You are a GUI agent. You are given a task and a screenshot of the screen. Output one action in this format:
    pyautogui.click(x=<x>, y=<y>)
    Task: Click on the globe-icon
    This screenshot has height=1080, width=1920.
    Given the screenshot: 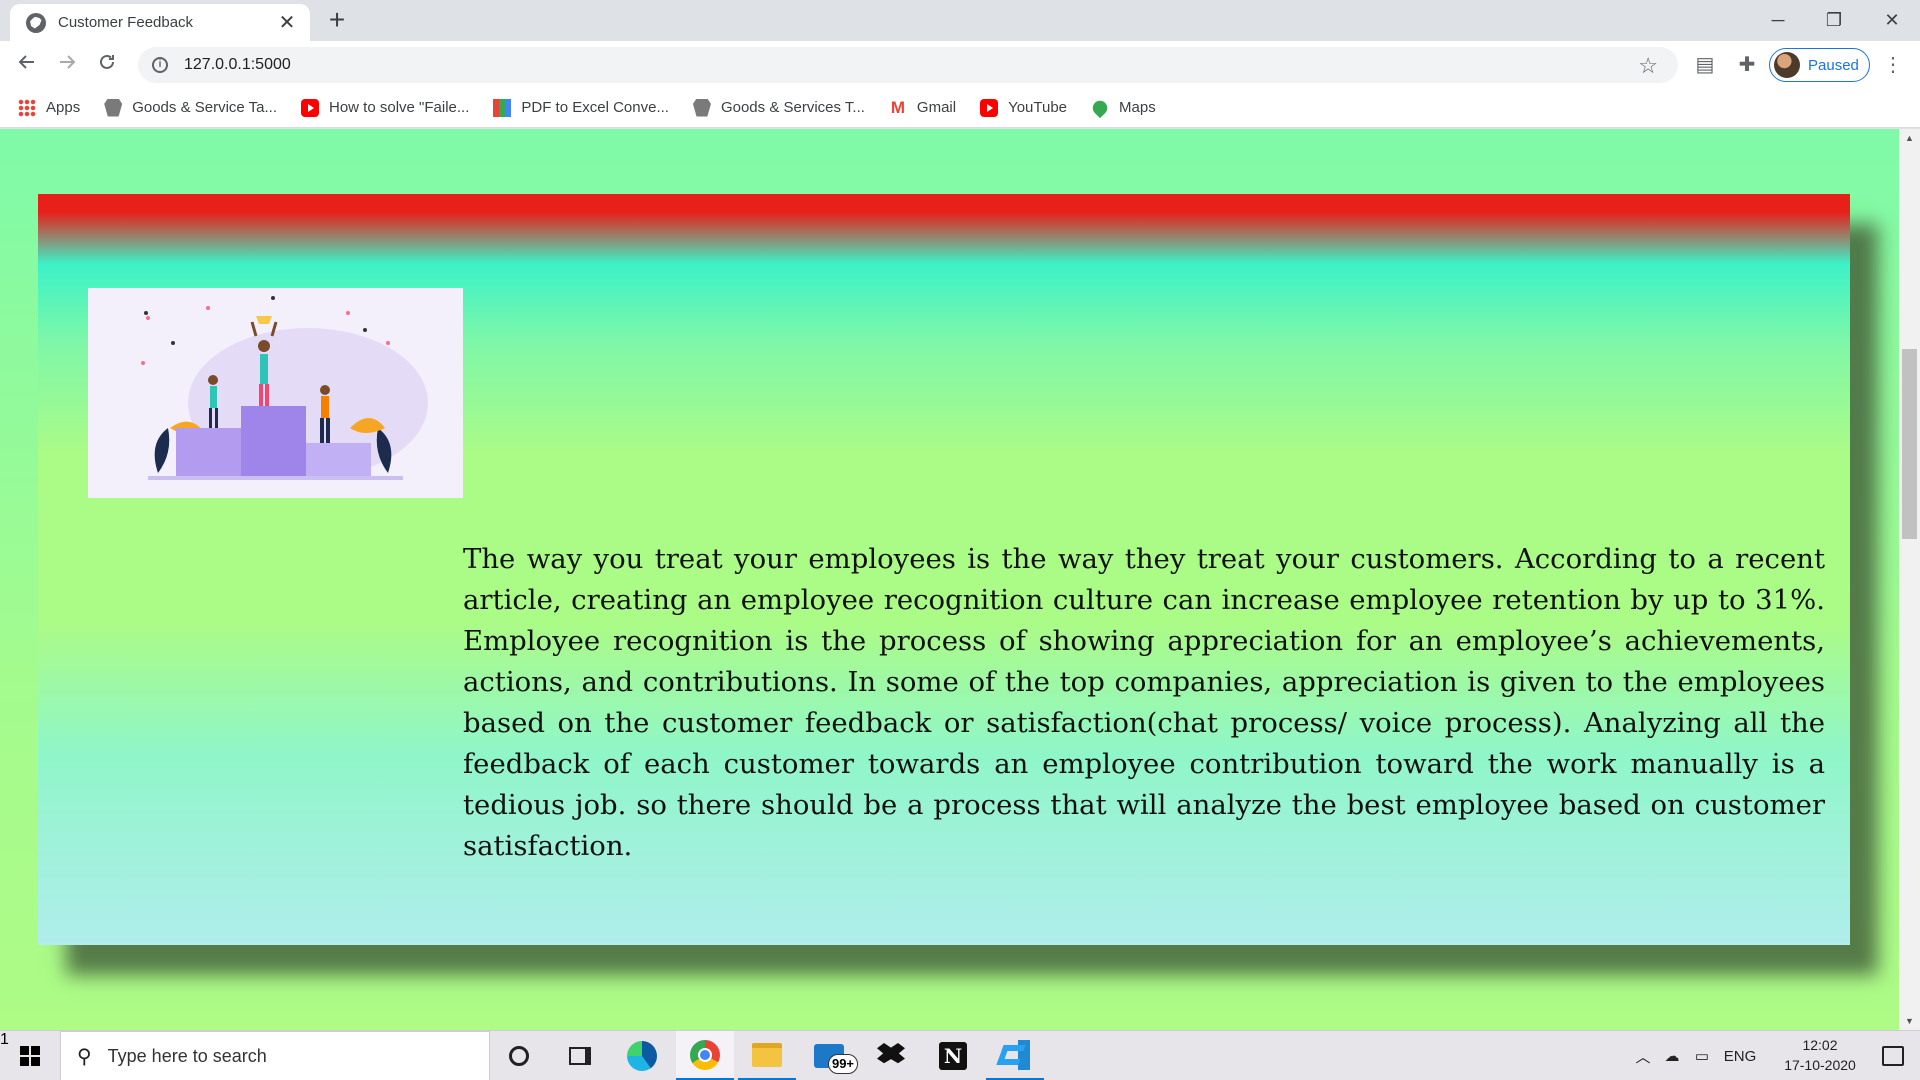 What is the action you would take?
    pyautogui.click(x=36, y=22)
    